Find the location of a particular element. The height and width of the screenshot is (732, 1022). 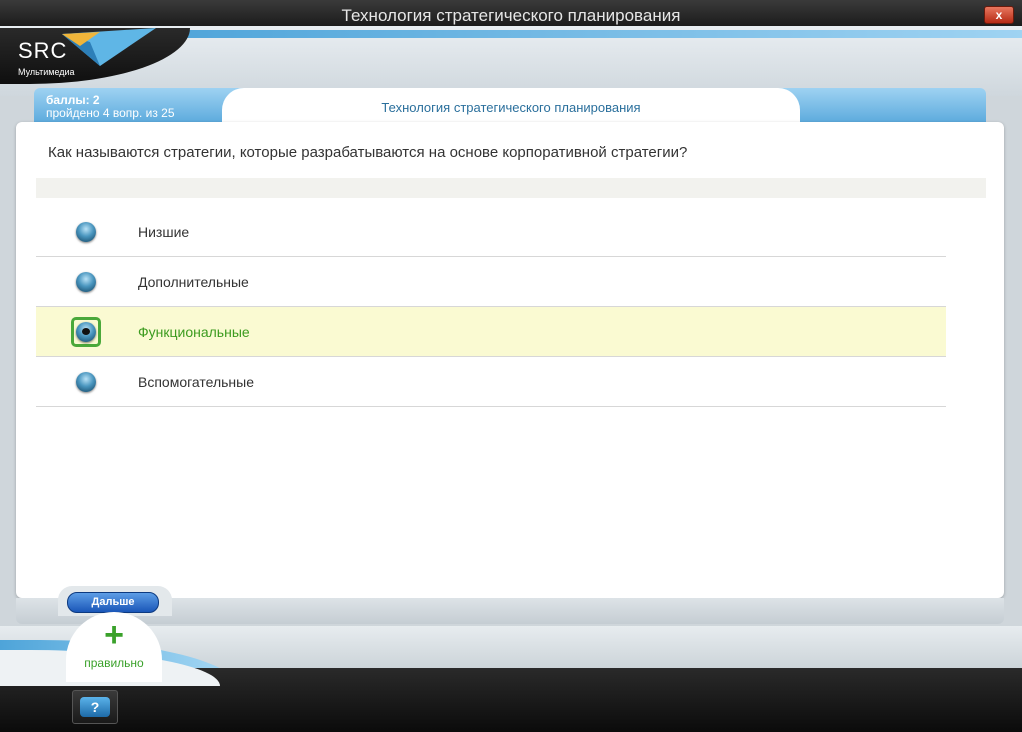

option-label: Функциональные is located at coordinates (194, 331).